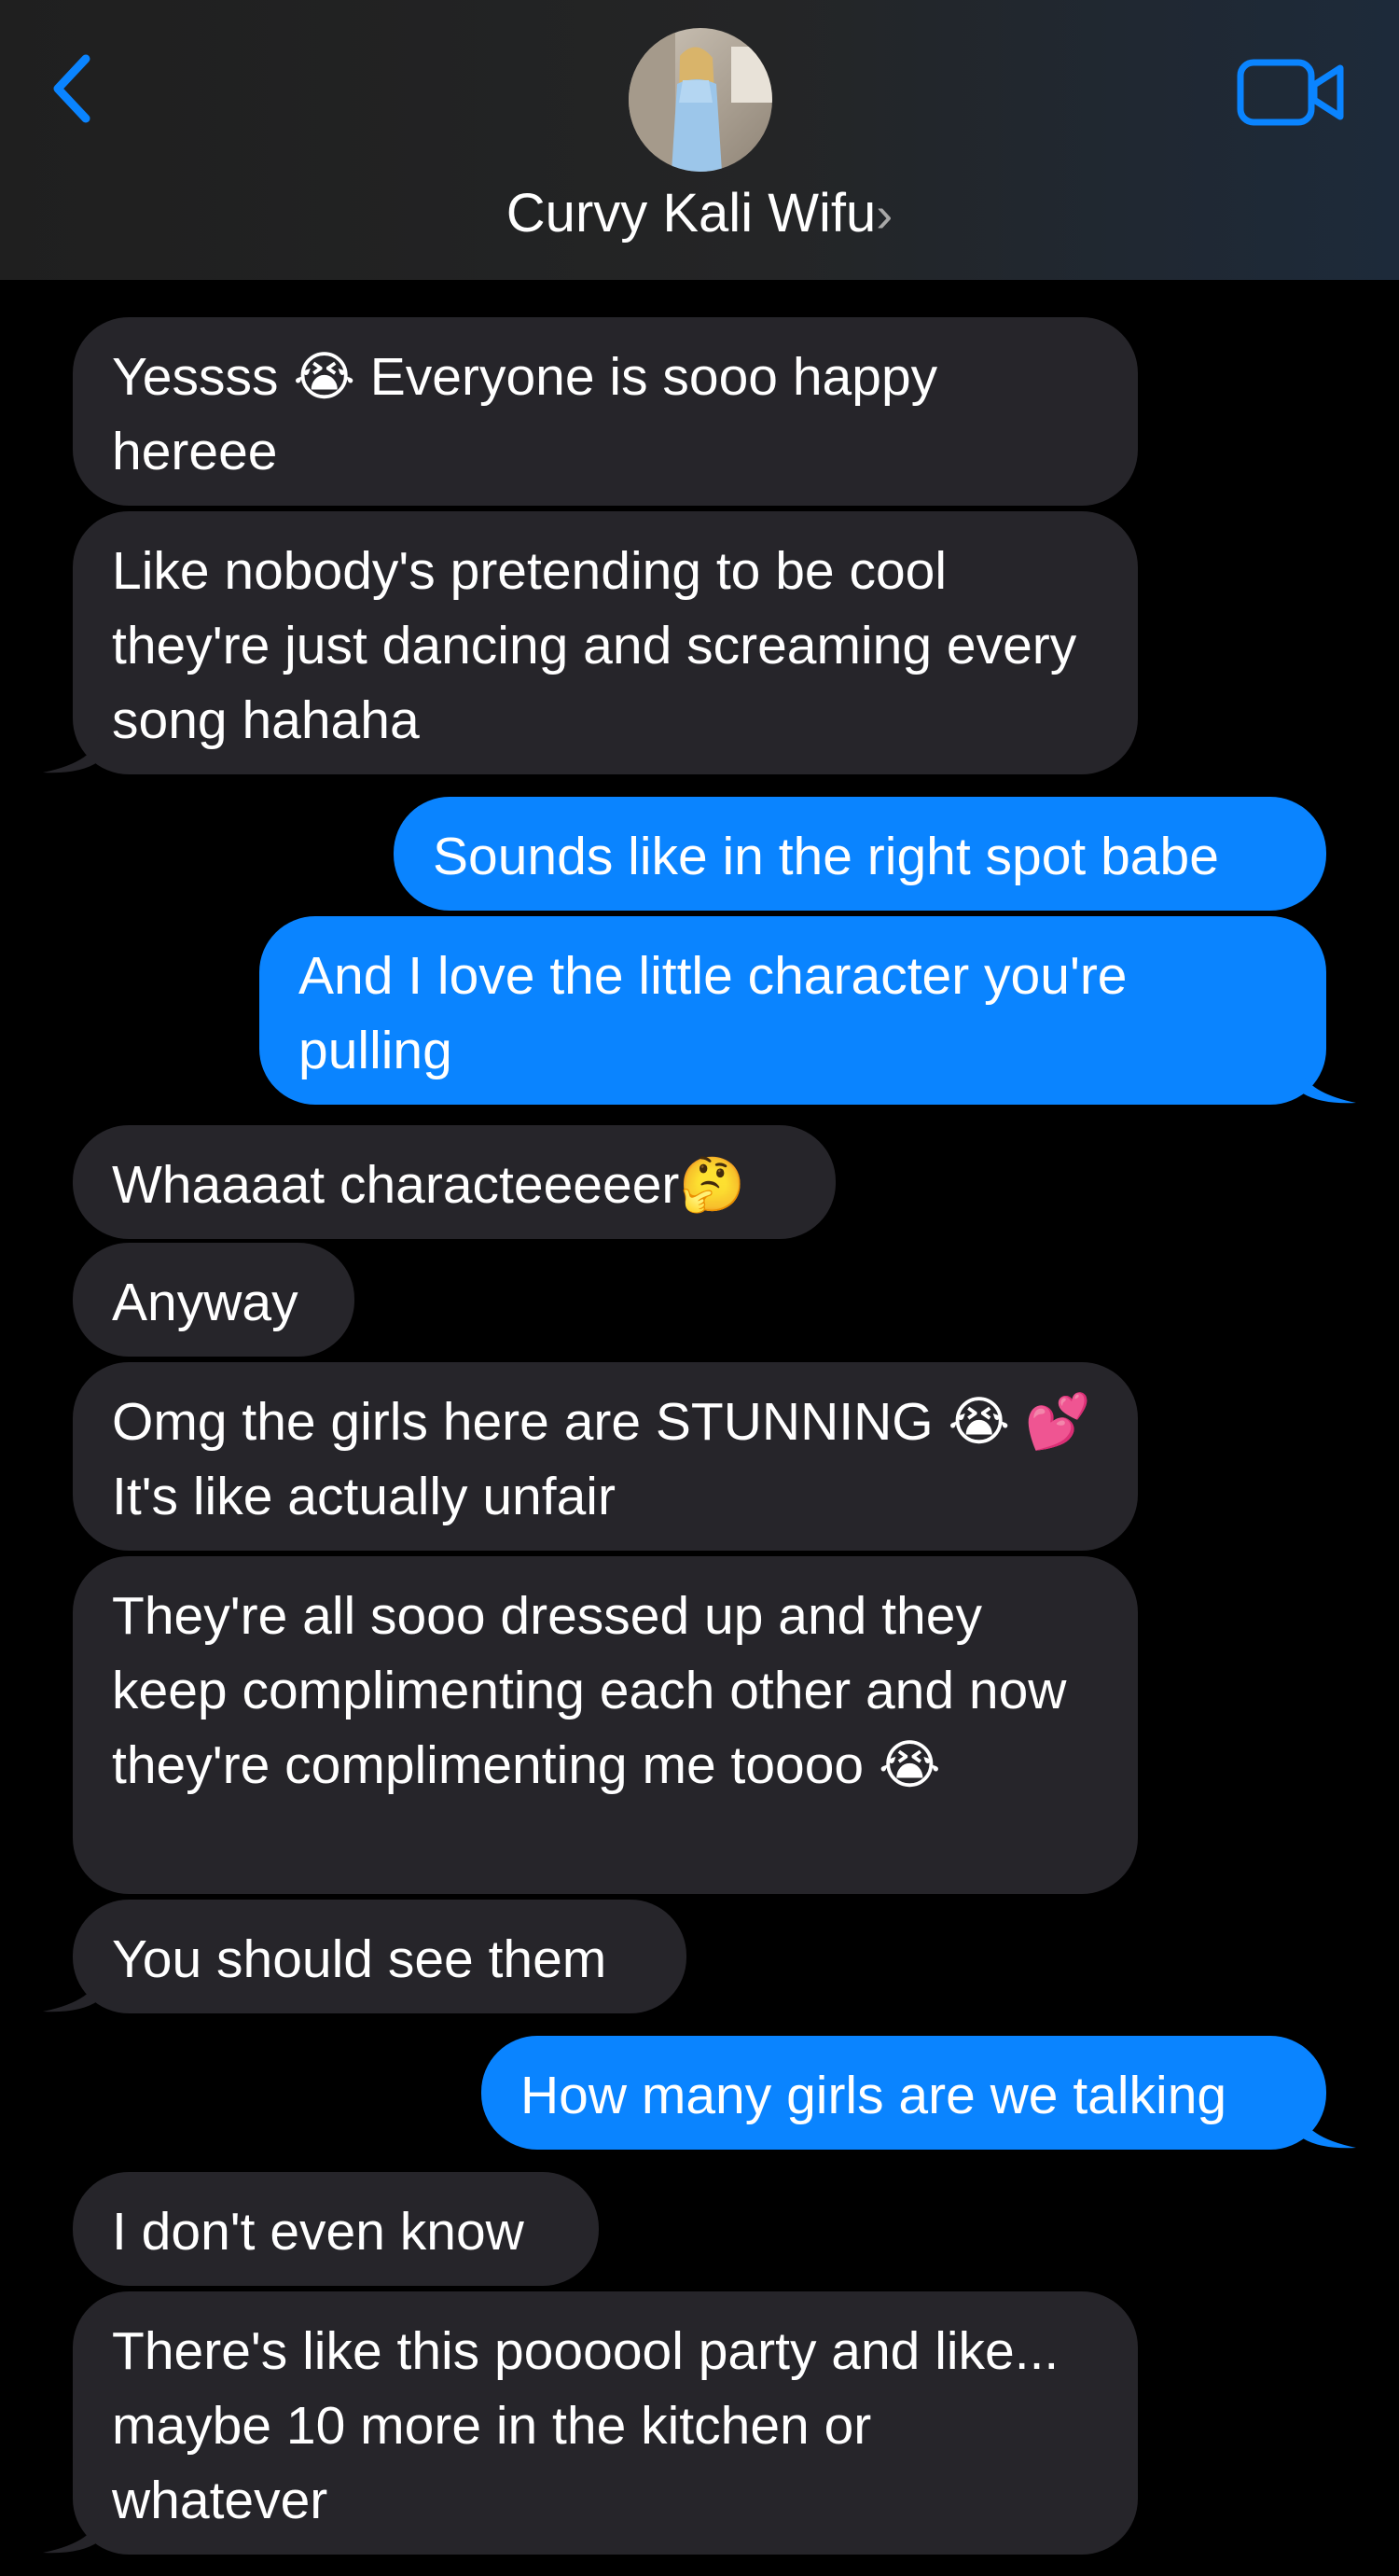 This screenshot has height=2576, width=1399. I want to click on conversation-header: Curvy Kali Wifu›, so click(699, 140).